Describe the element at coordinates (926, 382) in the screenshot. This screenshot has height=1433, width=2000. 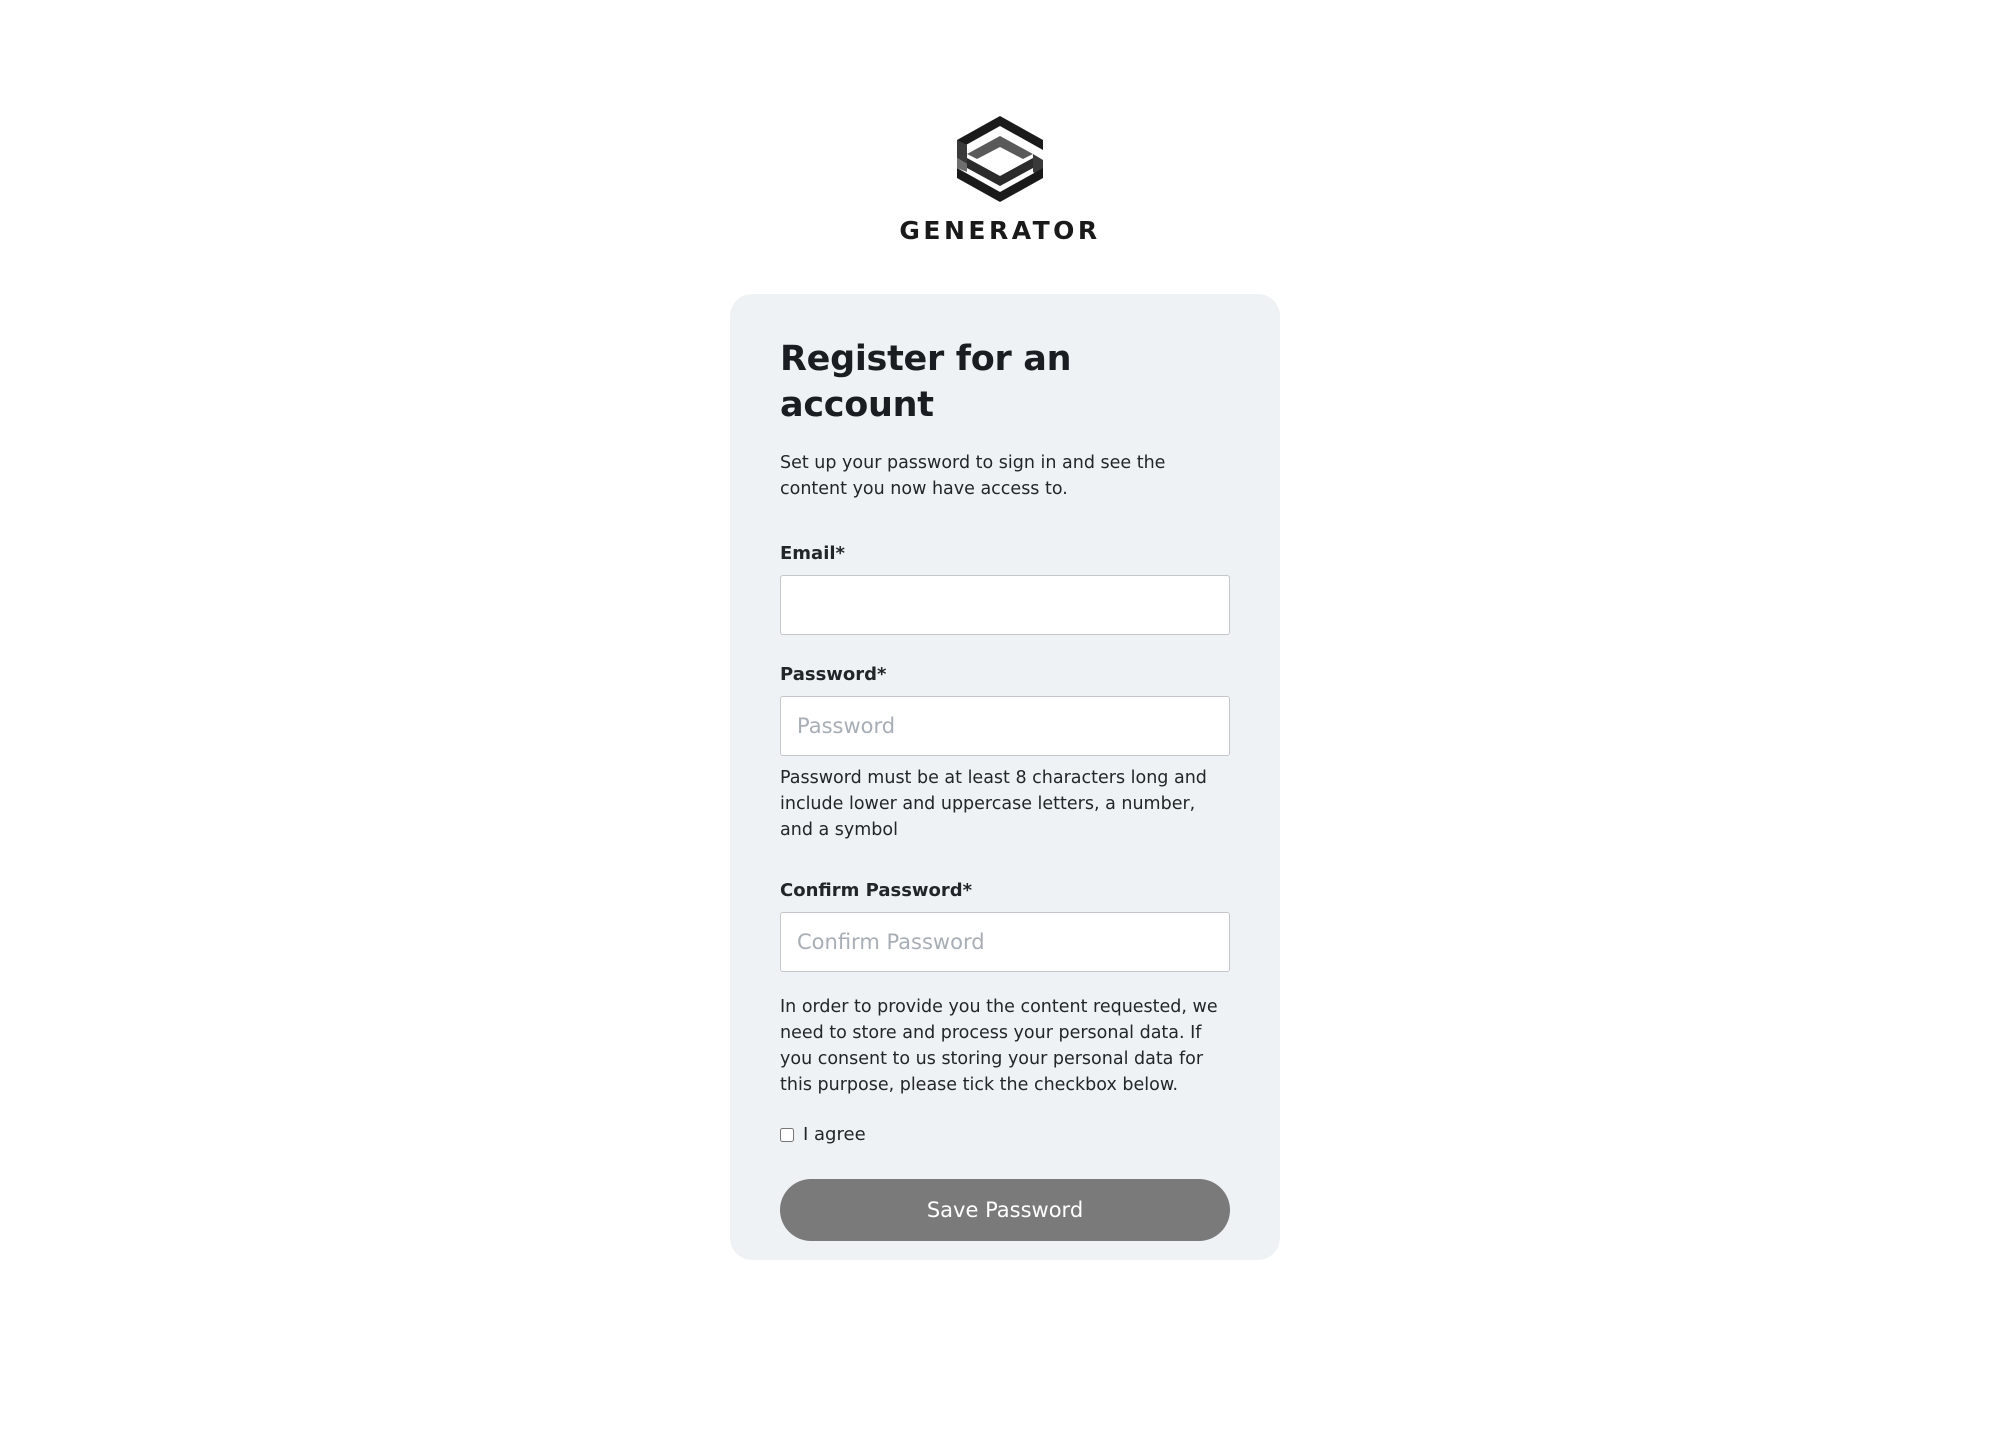
I see `page-title: Register for an account` at that location.